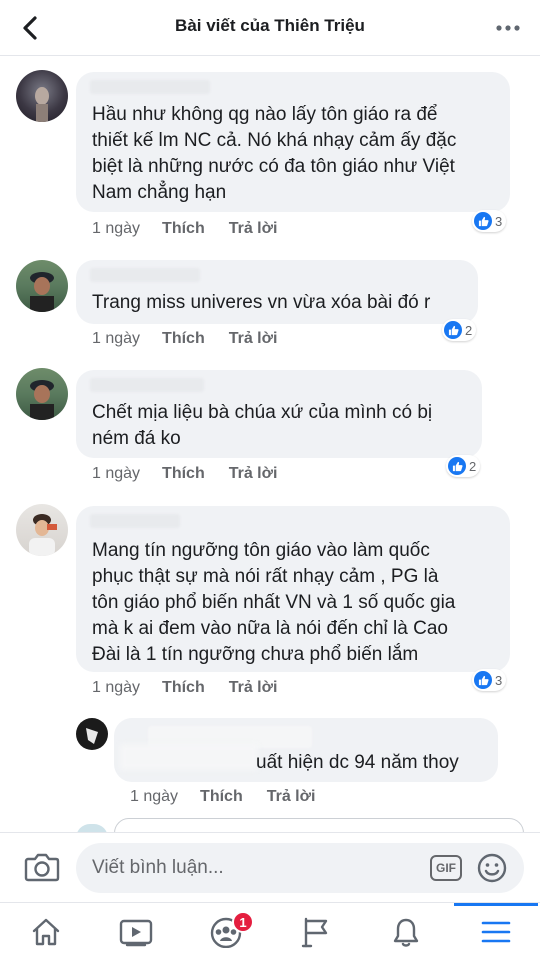 The image size is (540, 960). I want to click on notification-badge: 1, so click(243, 922).